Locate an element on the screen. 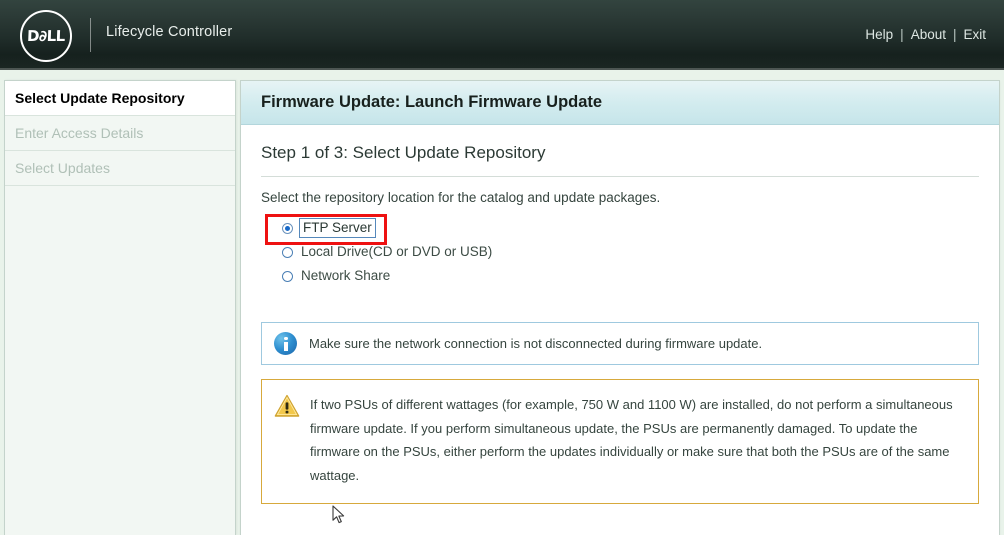  sidebar-empty-area is located at coordinates (120, 360).